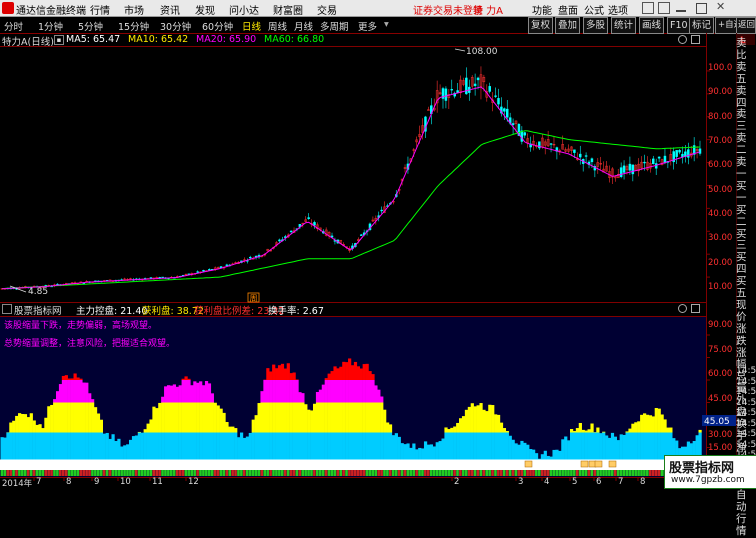 Image resolution: width=756 pixels, height=538 pixels. What do you see at coordinates (720, 92) in the screenshot?
I see `price-label-90: 90.00` at bounding box center [720, 92].